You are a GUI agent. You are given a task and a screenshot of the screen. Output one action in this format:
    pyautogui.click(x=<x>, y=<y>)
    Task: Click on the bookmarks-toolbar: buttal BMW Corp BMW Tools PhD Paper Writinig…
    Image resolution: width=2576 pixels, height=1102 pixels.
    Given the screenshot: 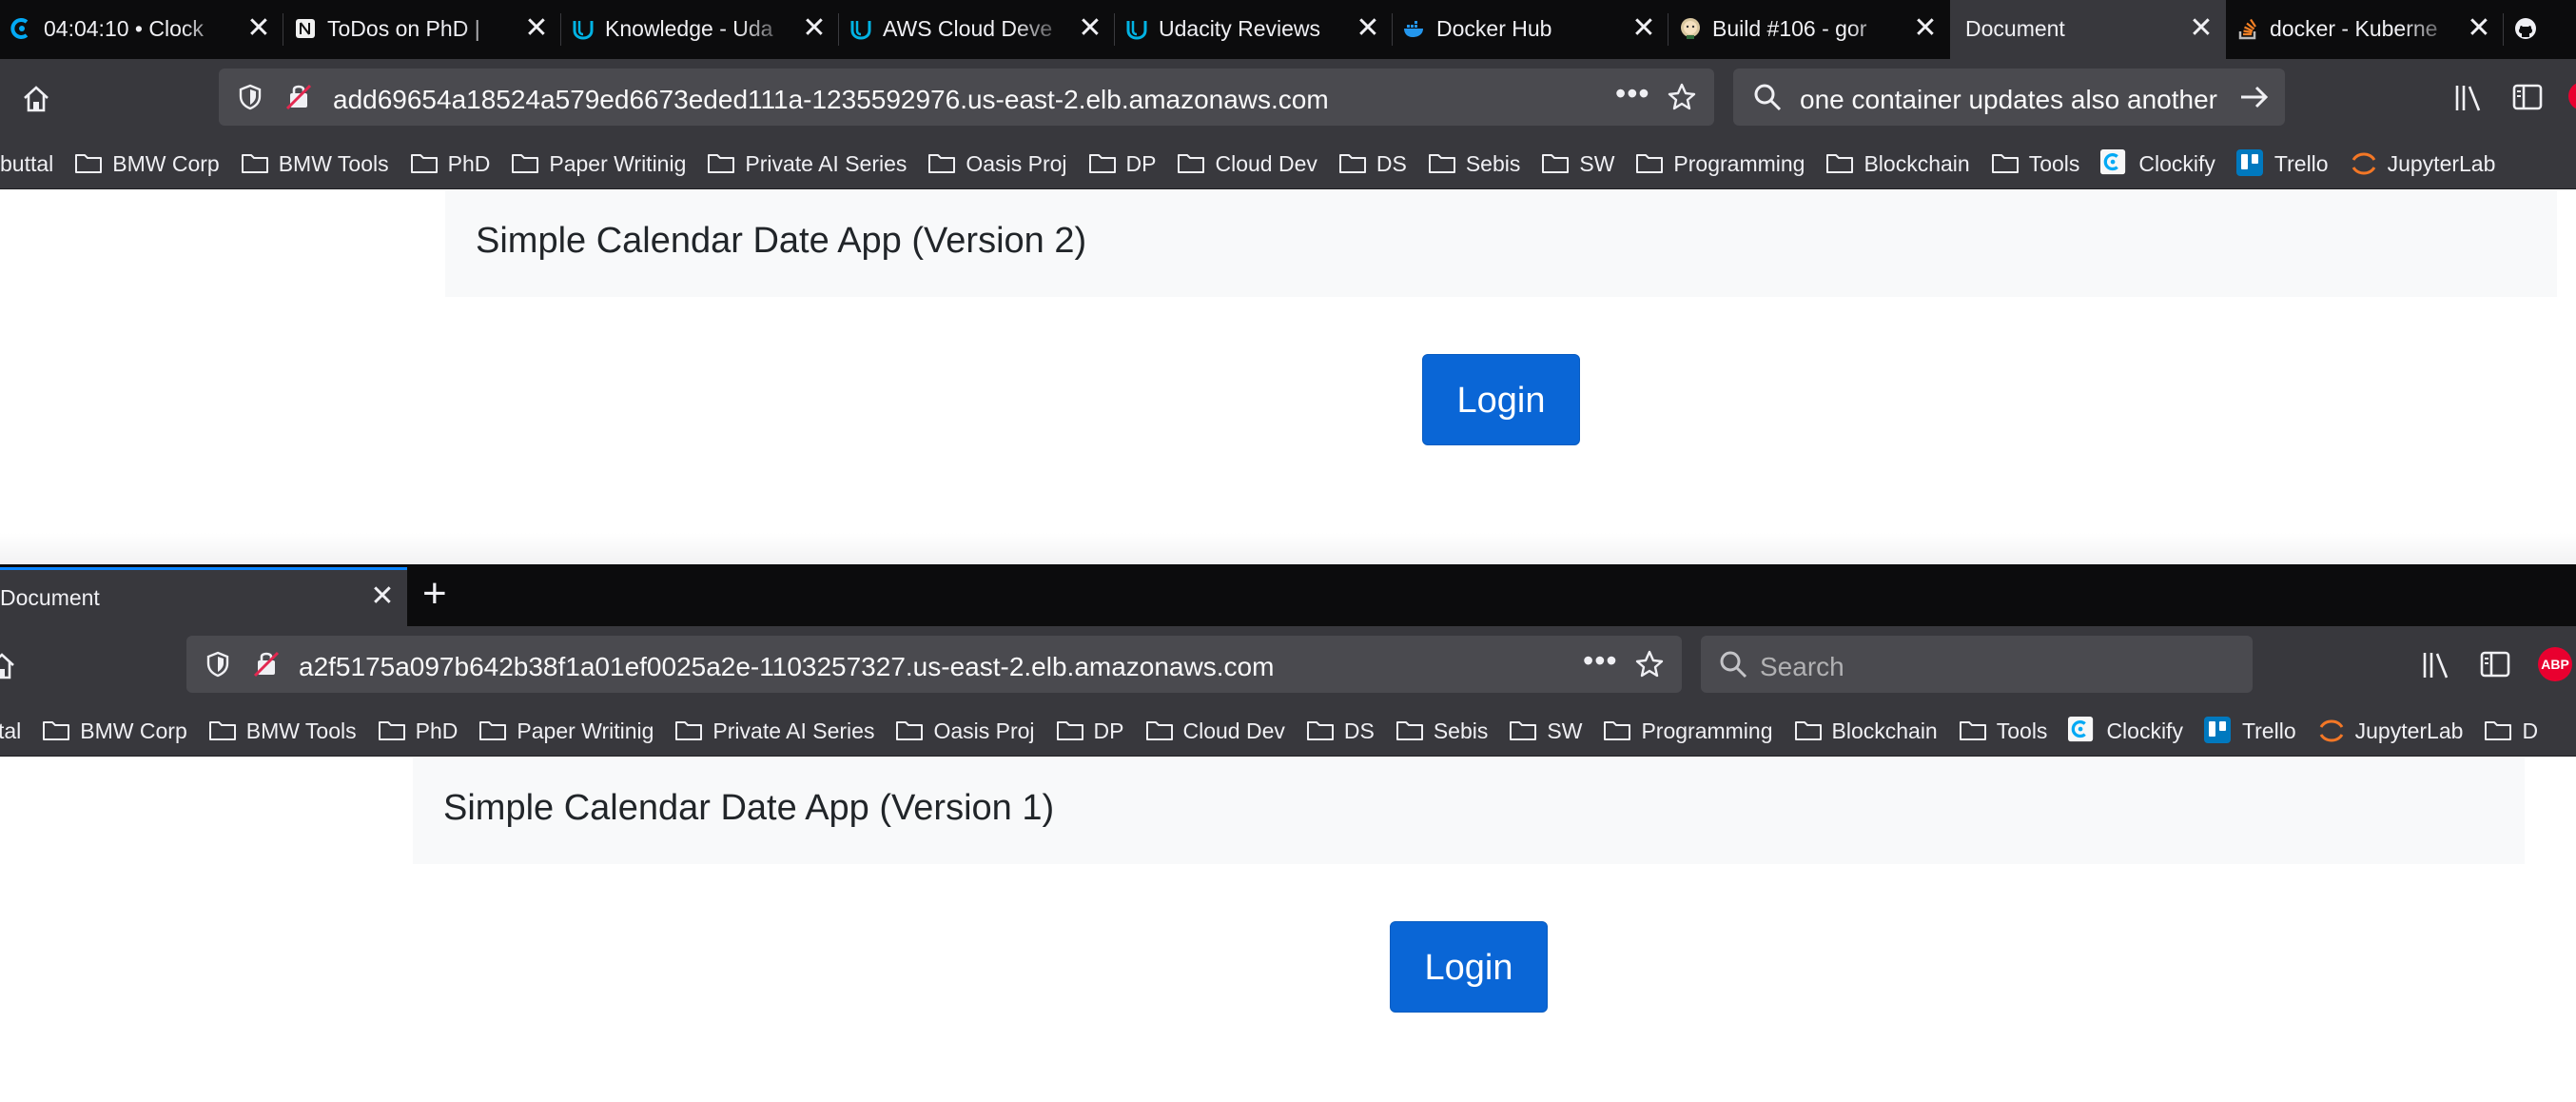 What is the action you would take?
    pyautogui.click(x=1288, y=163)
    